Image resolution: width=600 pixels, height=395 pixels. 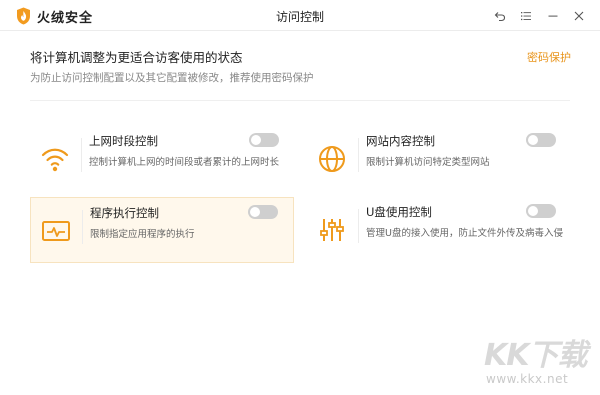 I want to click on card-internet-time-control: 上网时段控制 控制计算机上网的时间段或者累计的上网时长, so click(x=162, y=159).